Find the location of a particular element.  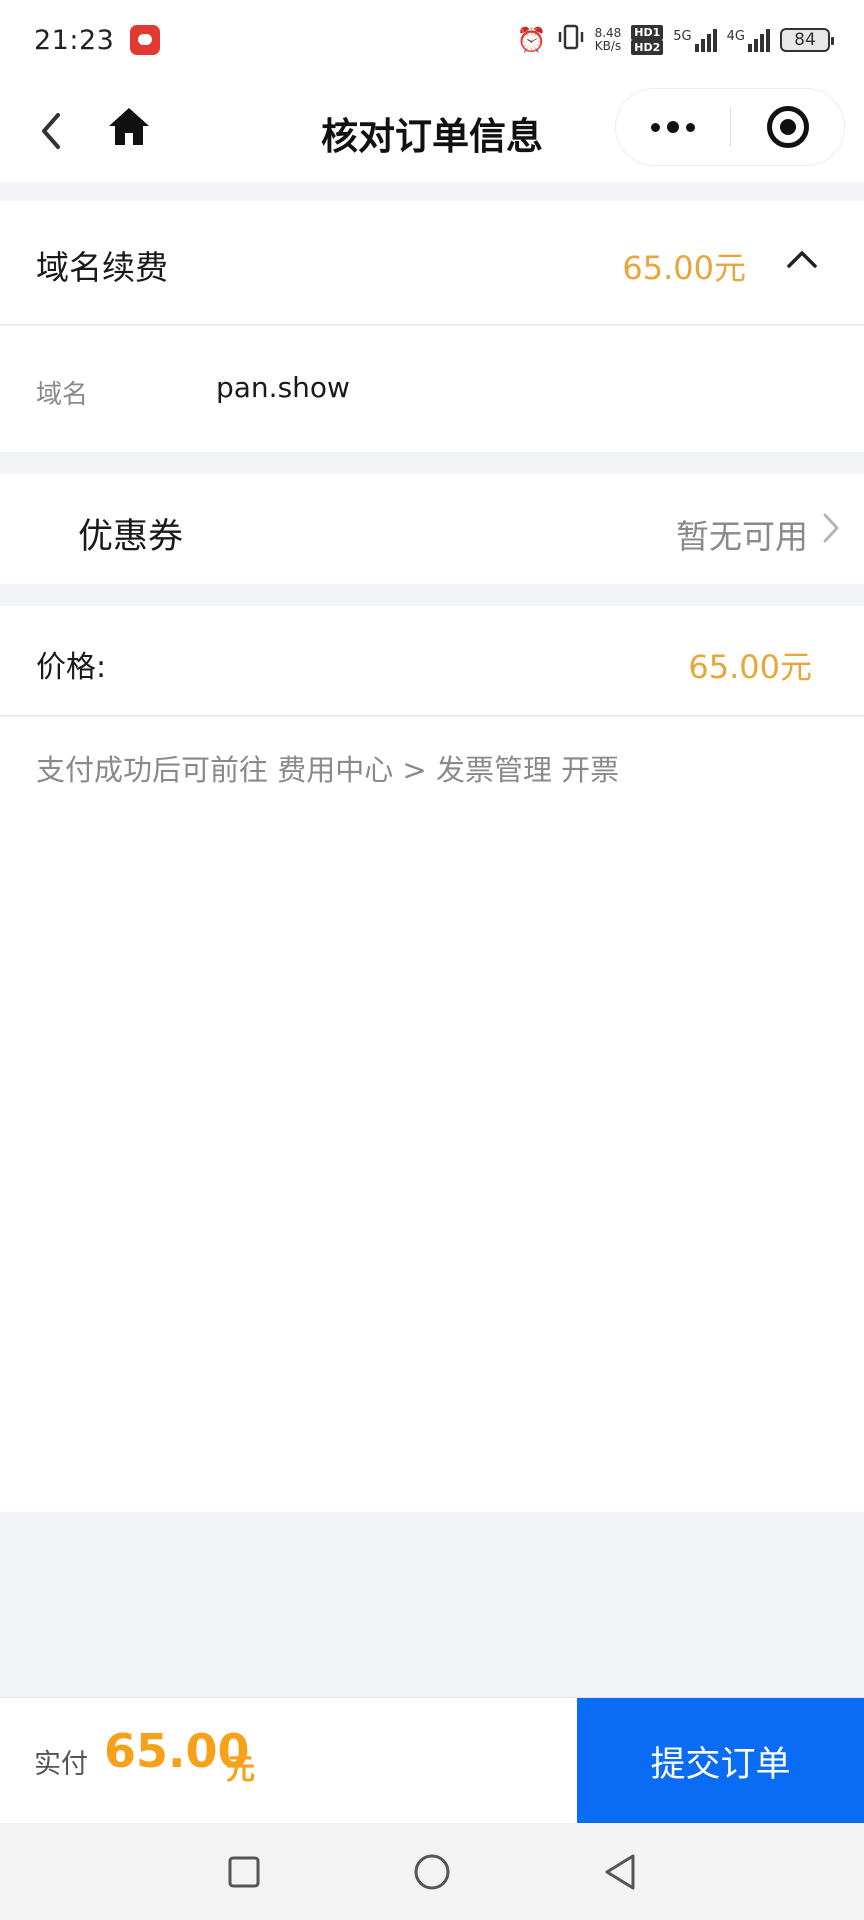

nav-bar: 核对订单信息 is located at coordinates (432, 131).